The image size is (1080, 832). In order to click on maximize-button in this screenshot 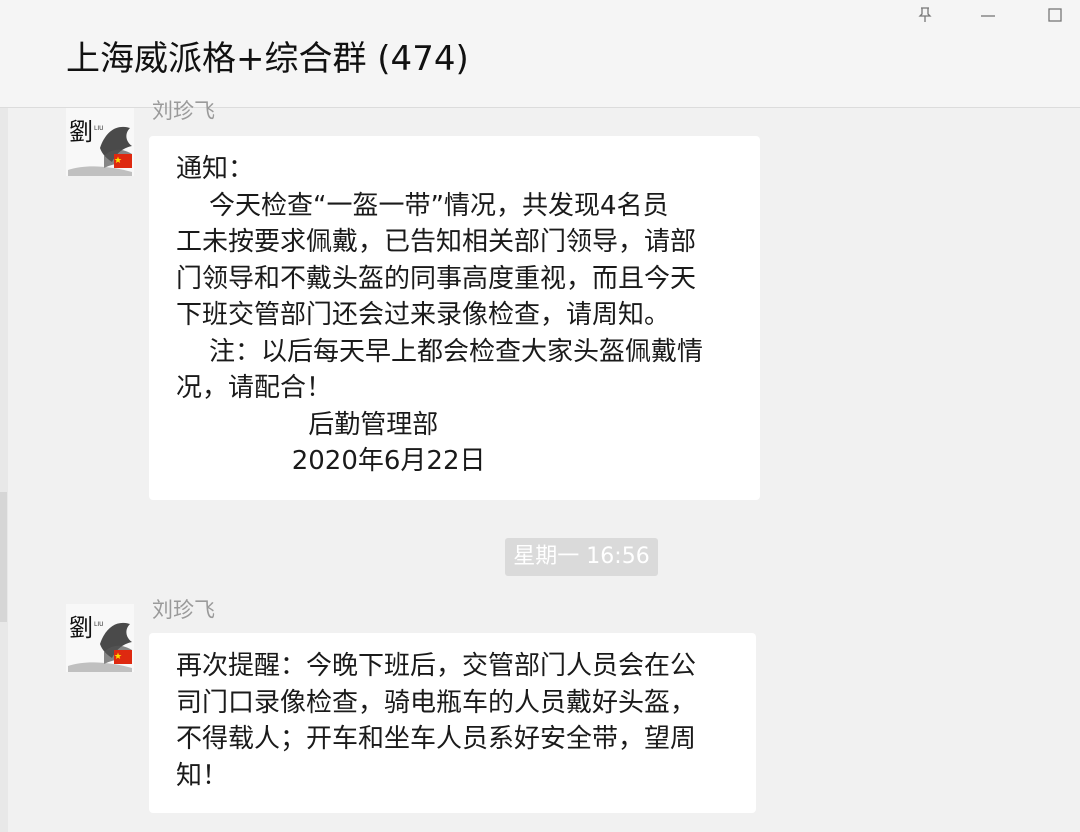, I will do `click(1055, 14)`.